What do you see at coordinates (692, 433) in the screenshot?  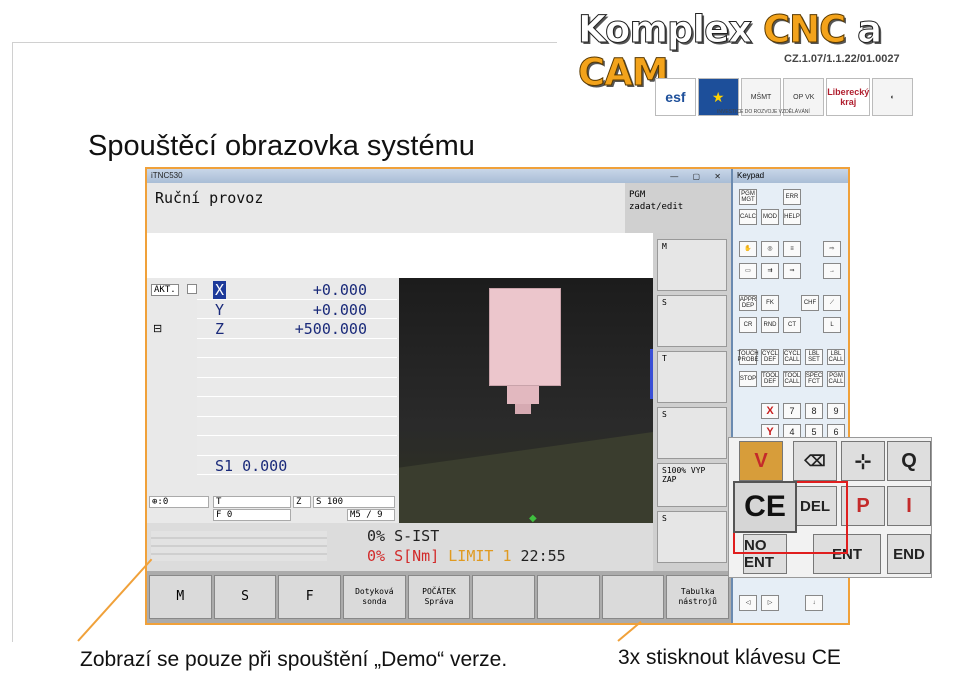 I see `side-softkey-s-plus: S` at bounding box center [692, 433].